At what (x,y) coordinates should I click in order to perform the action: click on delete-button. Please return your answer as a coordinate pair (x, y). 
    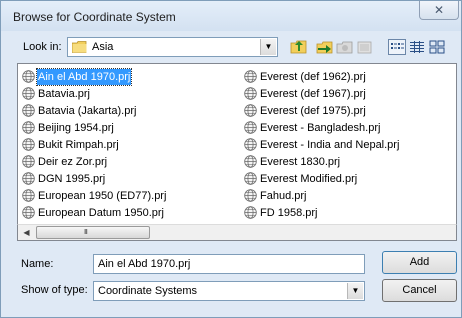
    Looking at the image, I should click on (364, 47).